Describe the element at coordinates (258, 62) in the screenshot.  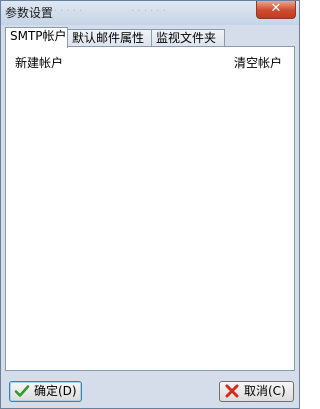
I see `clear-accounts-link: 清空帐户` at that location.